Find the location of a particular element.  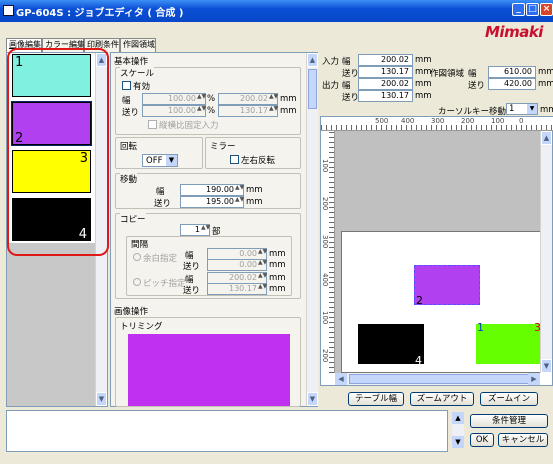

vertical-ruler: 100 200 300 400 100 200 is located at coordinates (328, 252).